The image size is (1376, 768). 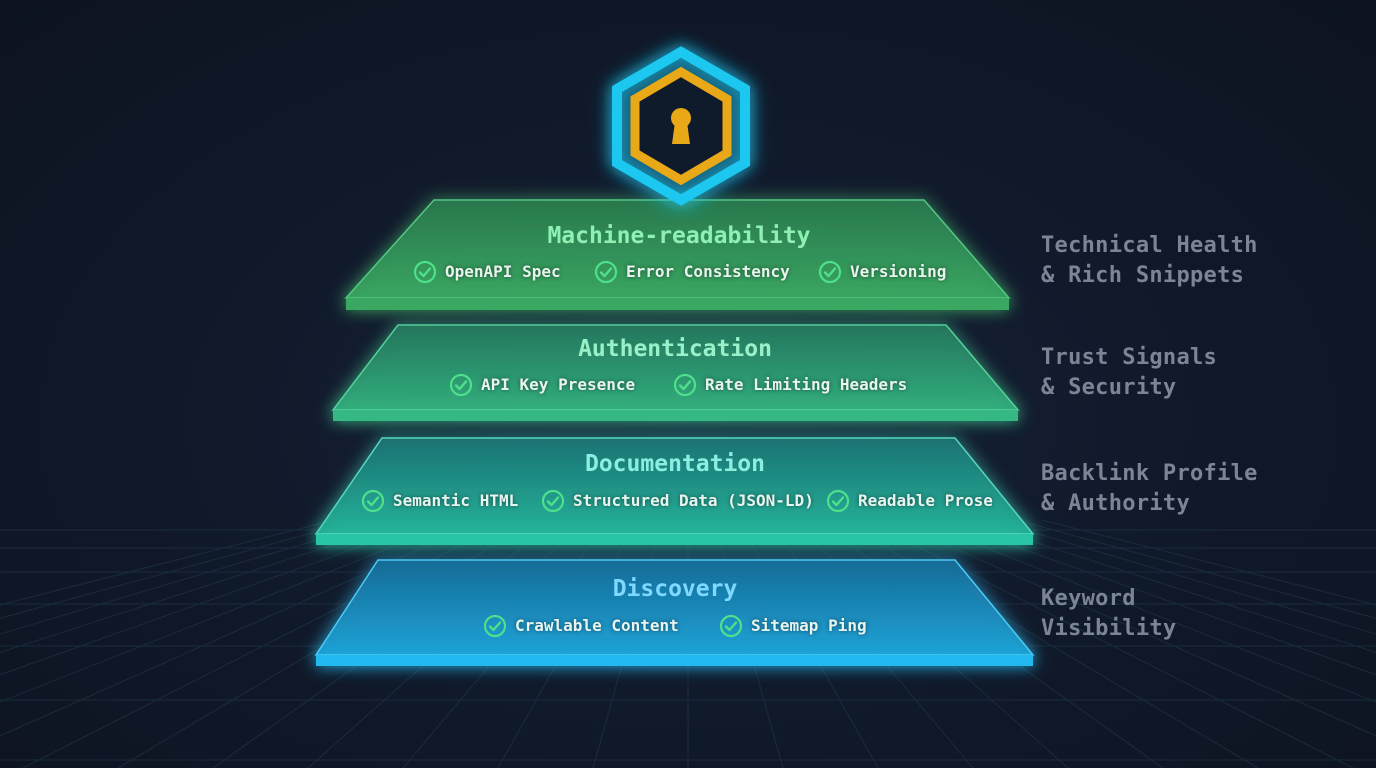 I want to click on check-item-label: OpenAPI Spec, so click(x=503, y=271).